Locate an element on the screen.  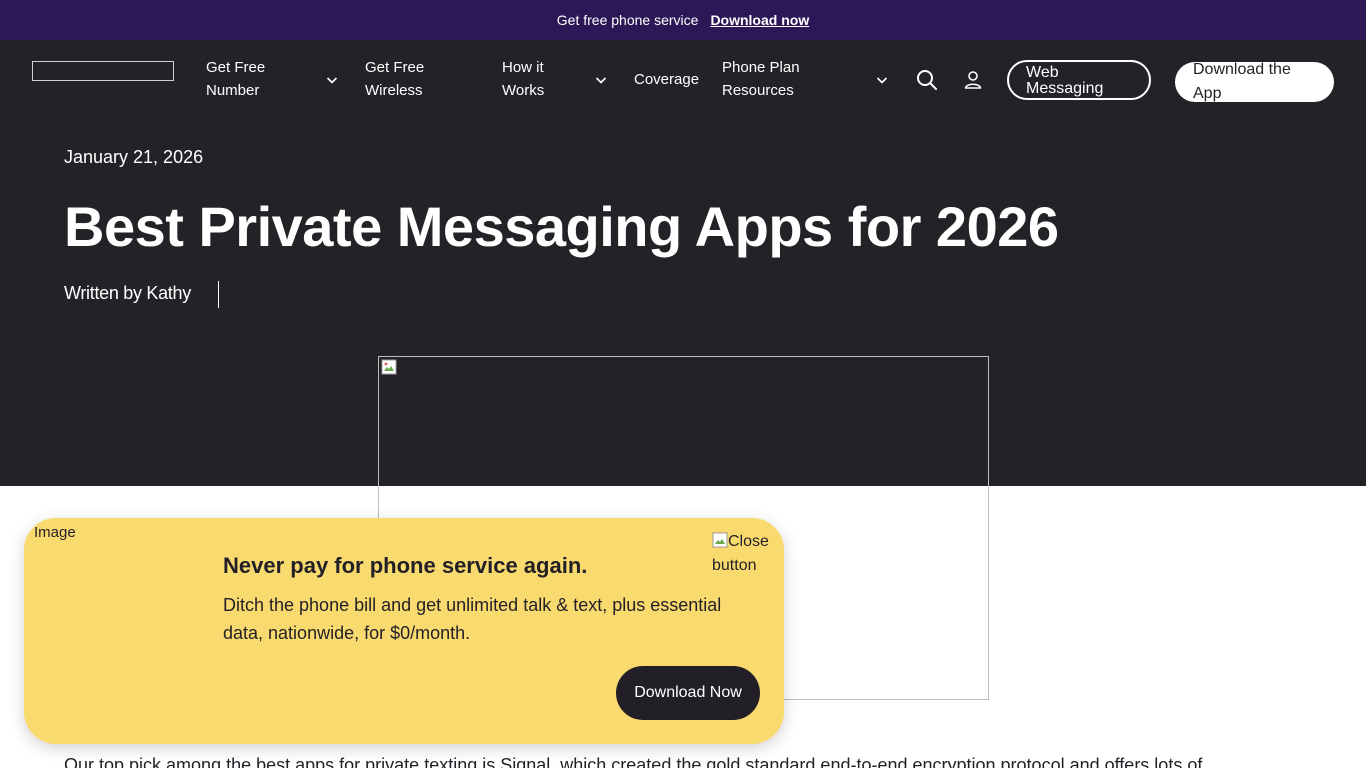
nav-item-label: Number is located at coordinates (233, 90).